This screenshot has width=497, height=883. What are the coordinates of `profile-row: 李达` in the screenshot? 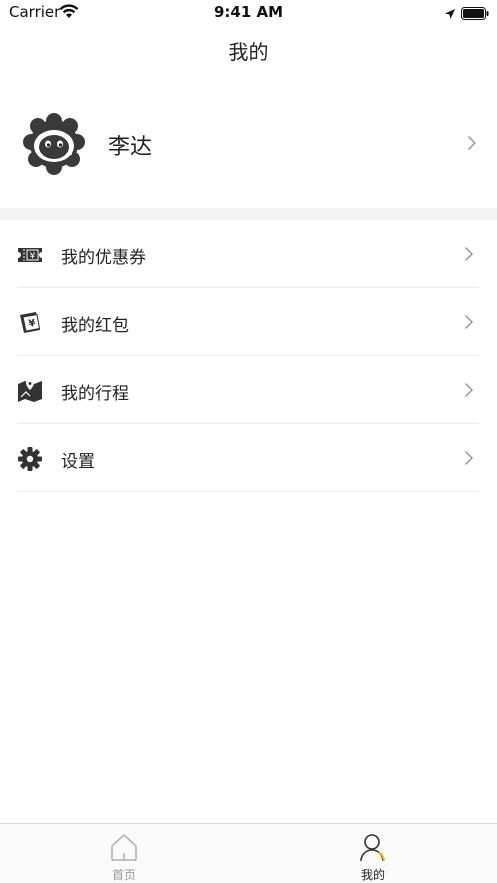 It's located at (248, 144).